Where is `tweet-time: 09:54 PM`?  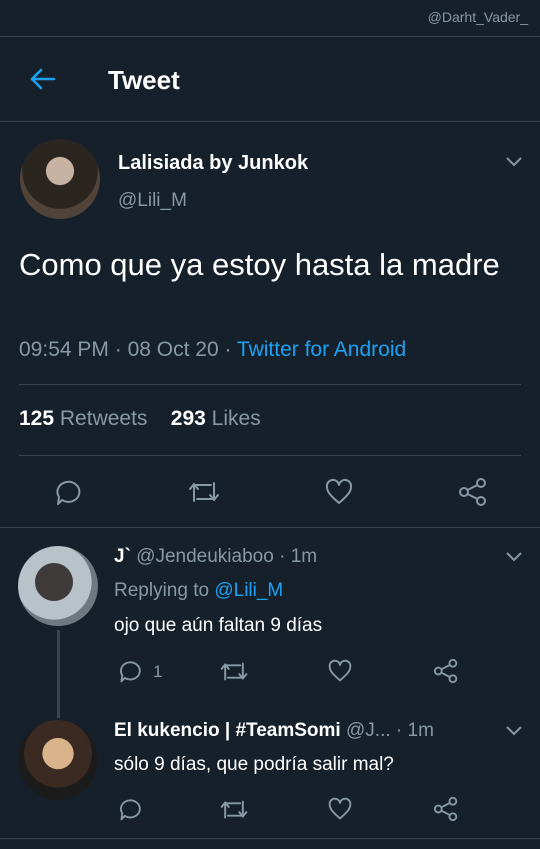
tweet-time: 09:54 PM is located at coordinates (64, 349).